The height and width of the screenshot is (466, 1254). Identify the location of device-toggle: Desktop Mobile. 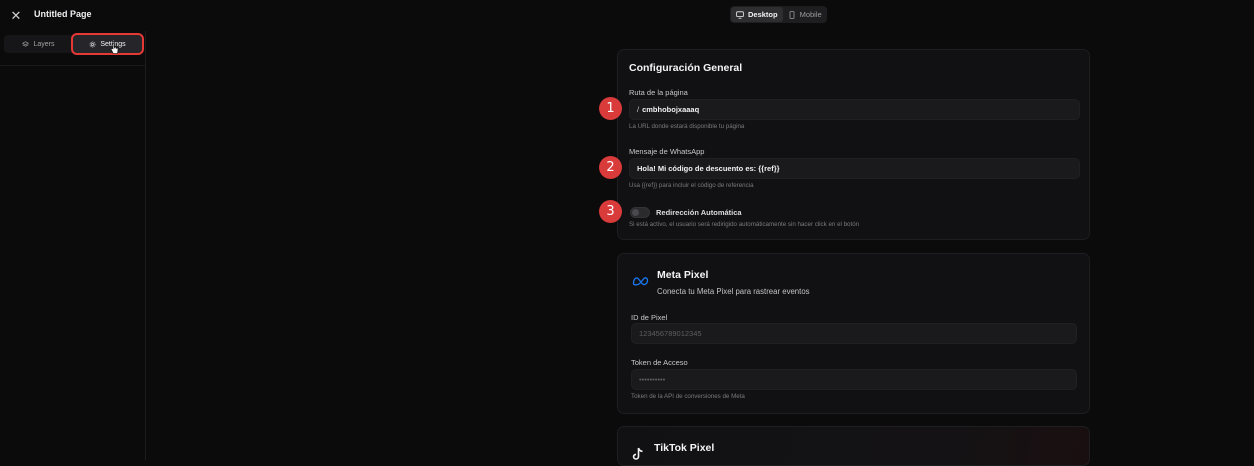
(778, 14).